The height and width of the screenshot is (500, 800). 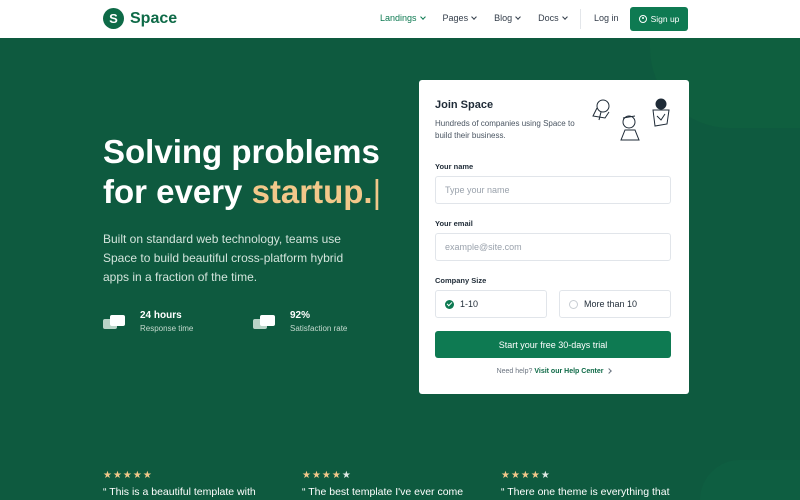 I want to click on team-illustration-icon, so click(x=631, y=119).